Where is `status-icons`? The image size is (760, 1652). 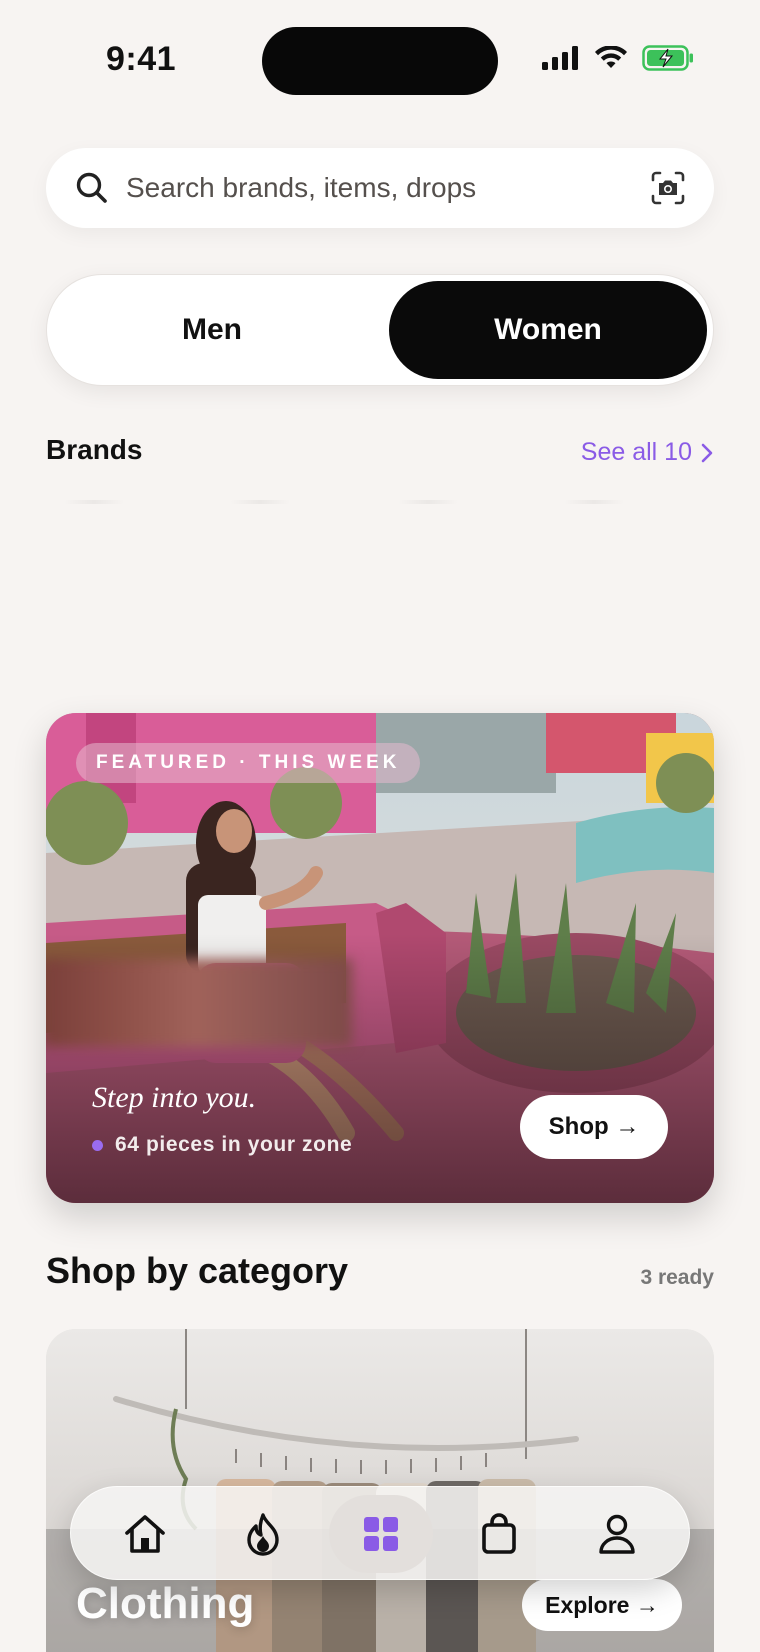 status-icons is located at coordinates (618, 58).